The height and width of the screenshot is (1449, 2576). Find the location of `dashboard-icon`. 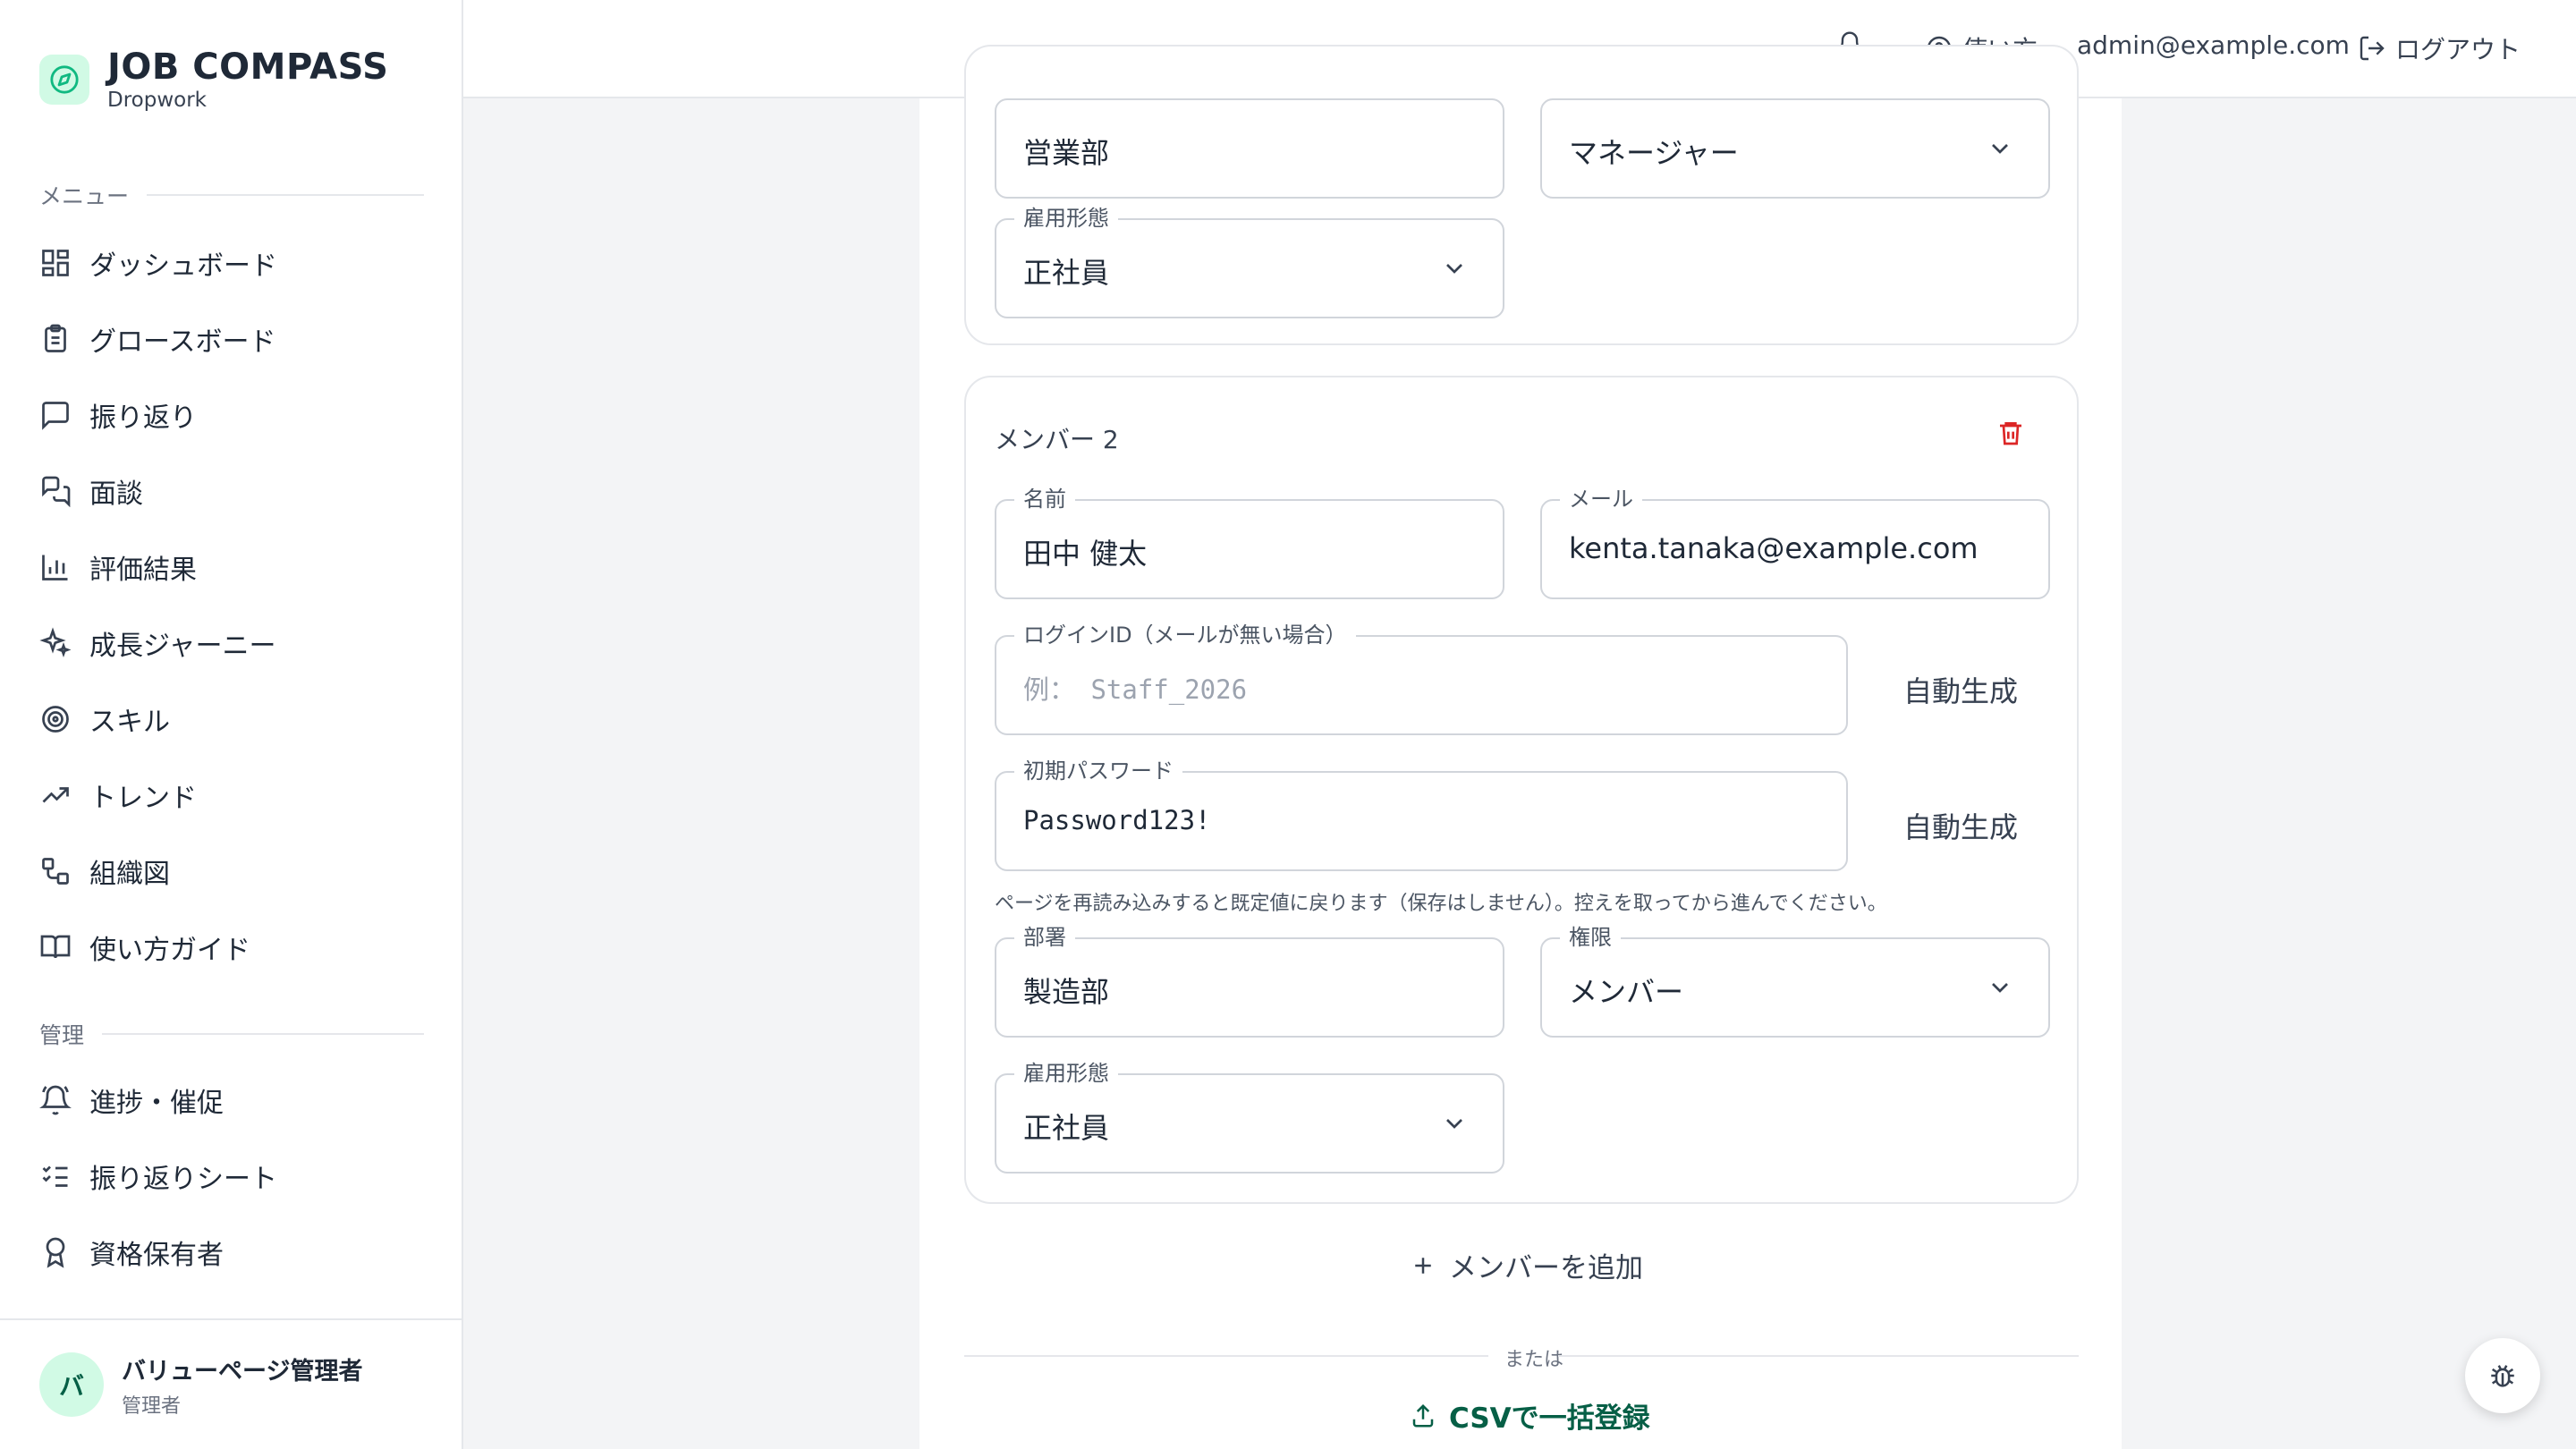

dashboard-icon is located at coordinates (55, 263).